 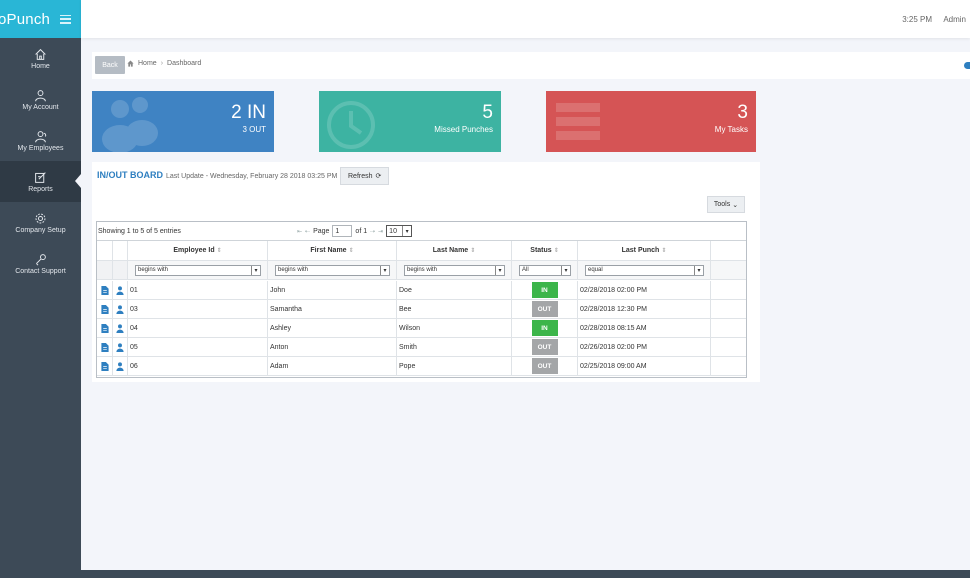 I want to click on next-page-icon: ⇢, so click(x=372, y=231).